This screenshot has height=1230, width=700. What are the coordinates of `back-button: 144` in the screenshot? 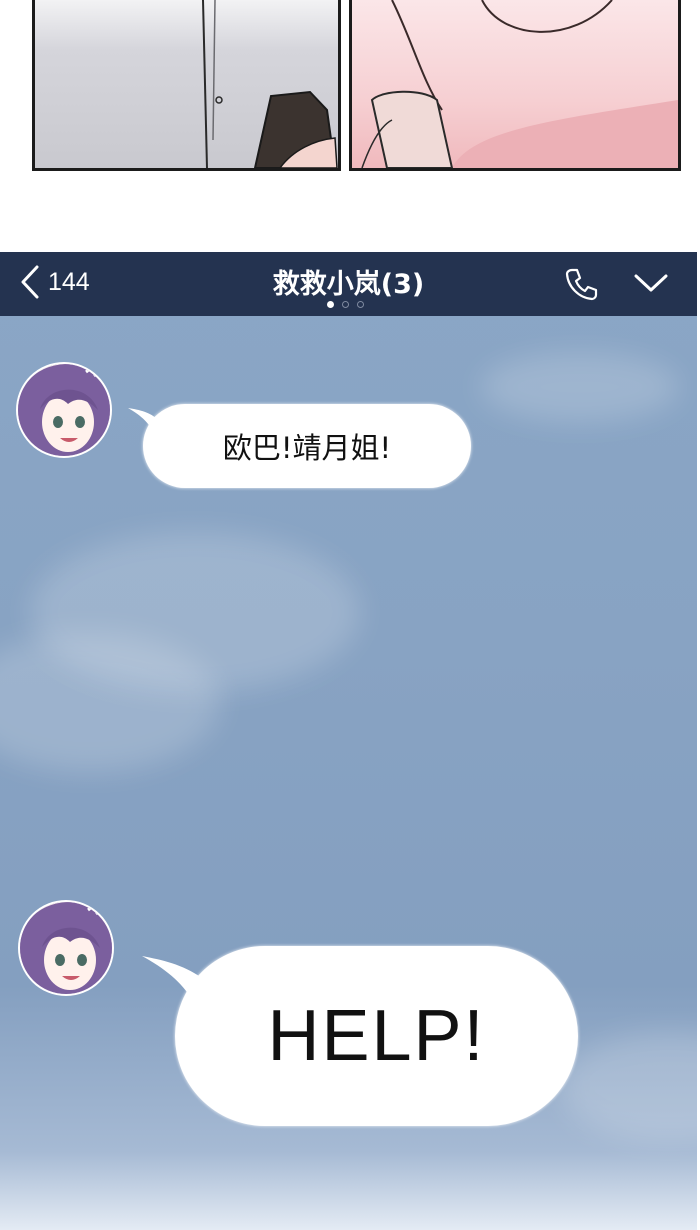 It's located at (55, 282).